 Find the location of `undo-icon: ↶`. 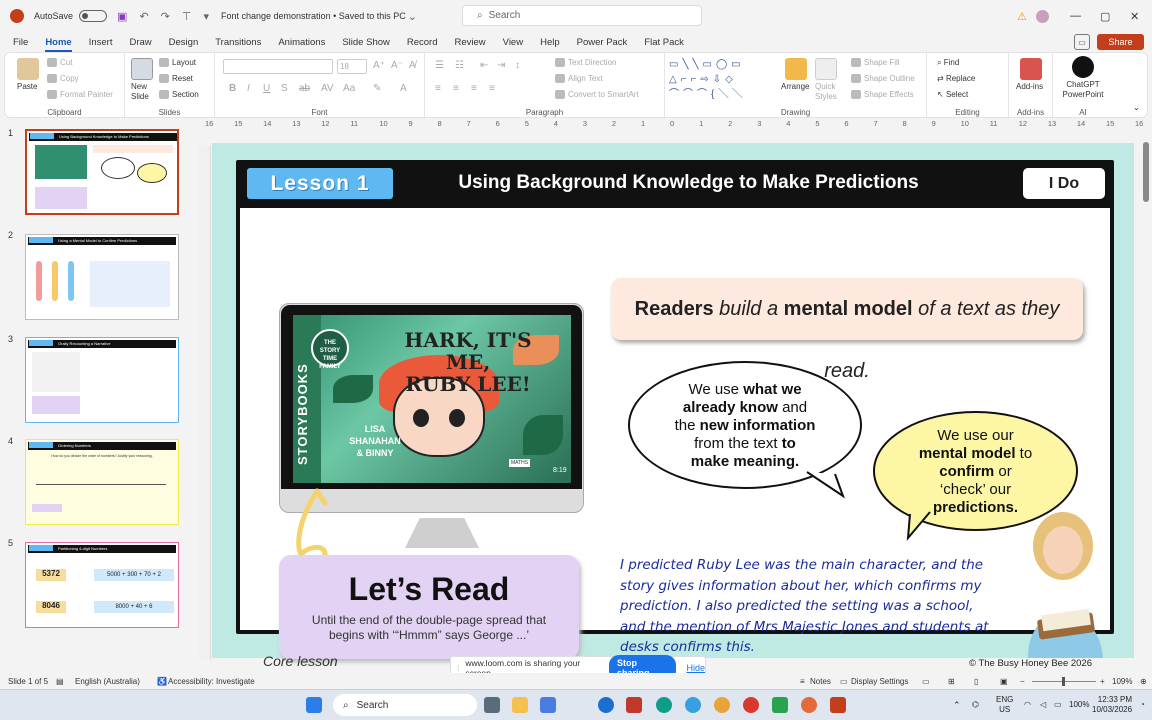

undo-icon: ↶ is located at coordinates (143, 16).